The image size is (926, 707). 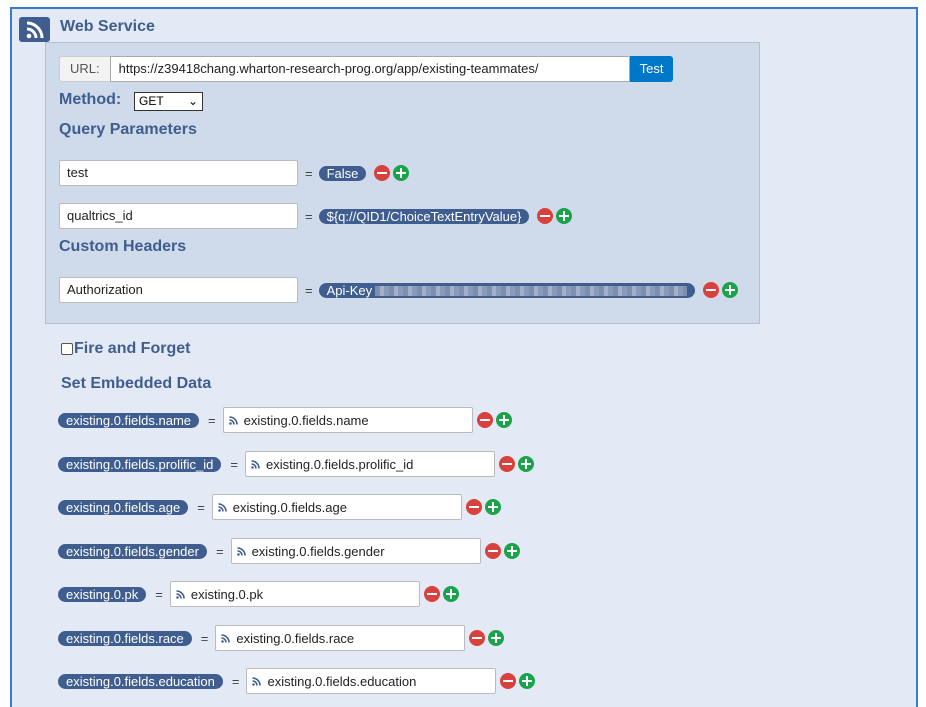 What do you see at coordinates (84, 69) in the screenshot?
I see `url-label: URL:` at bounding box center [84, 69].